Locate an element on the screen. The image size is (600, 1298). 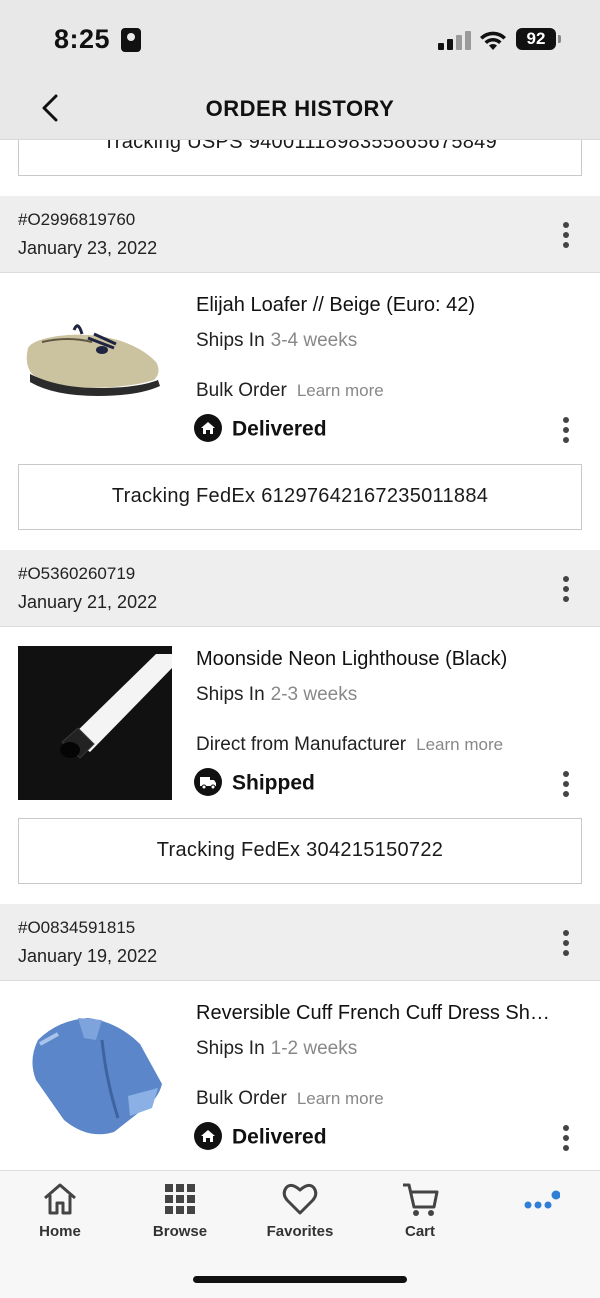
tab-label: Home is located at coordinates (60, 1231).